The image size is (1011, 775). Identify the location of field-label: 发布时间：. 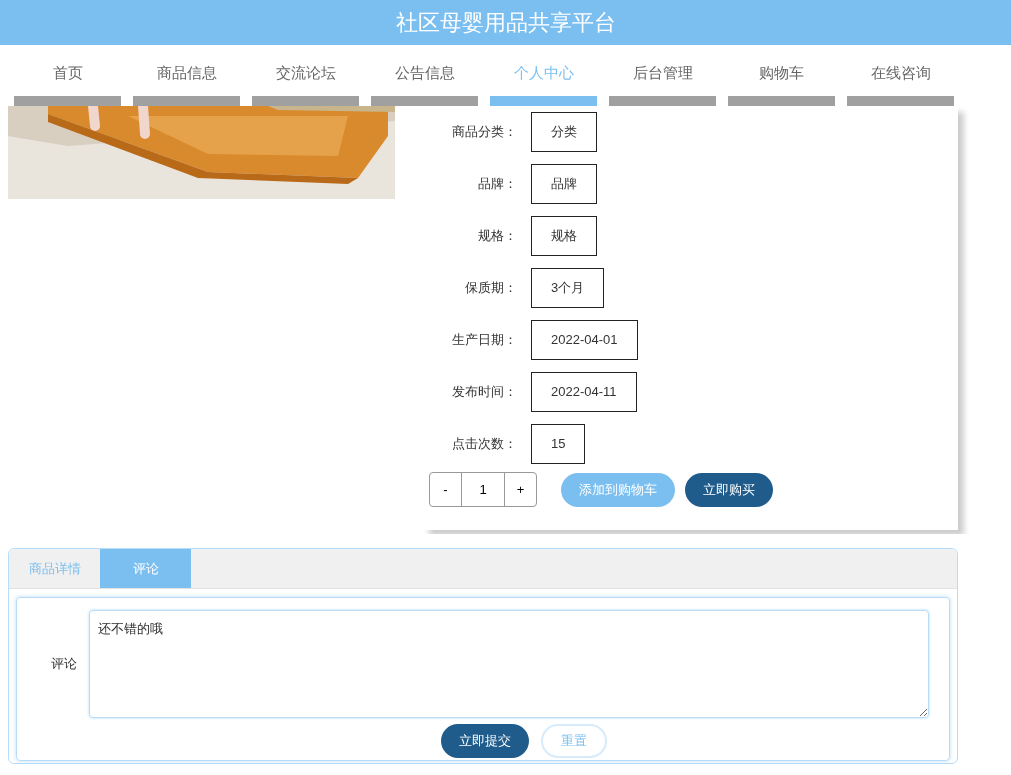
(484, 392).